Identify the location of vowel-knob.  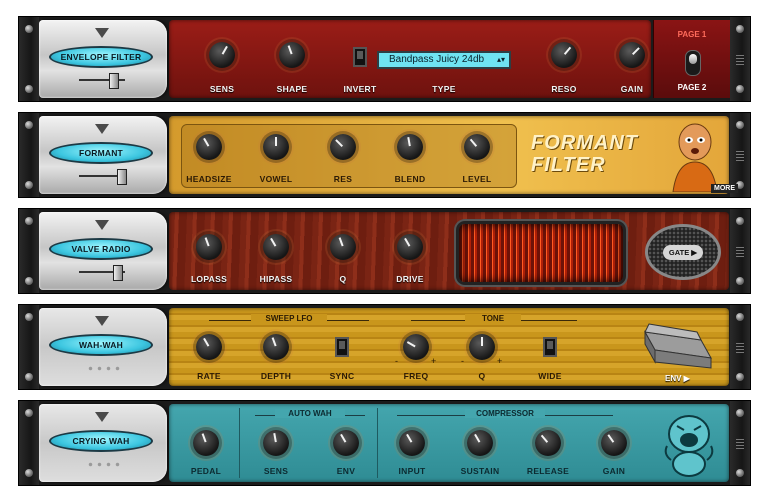
(276, 147).